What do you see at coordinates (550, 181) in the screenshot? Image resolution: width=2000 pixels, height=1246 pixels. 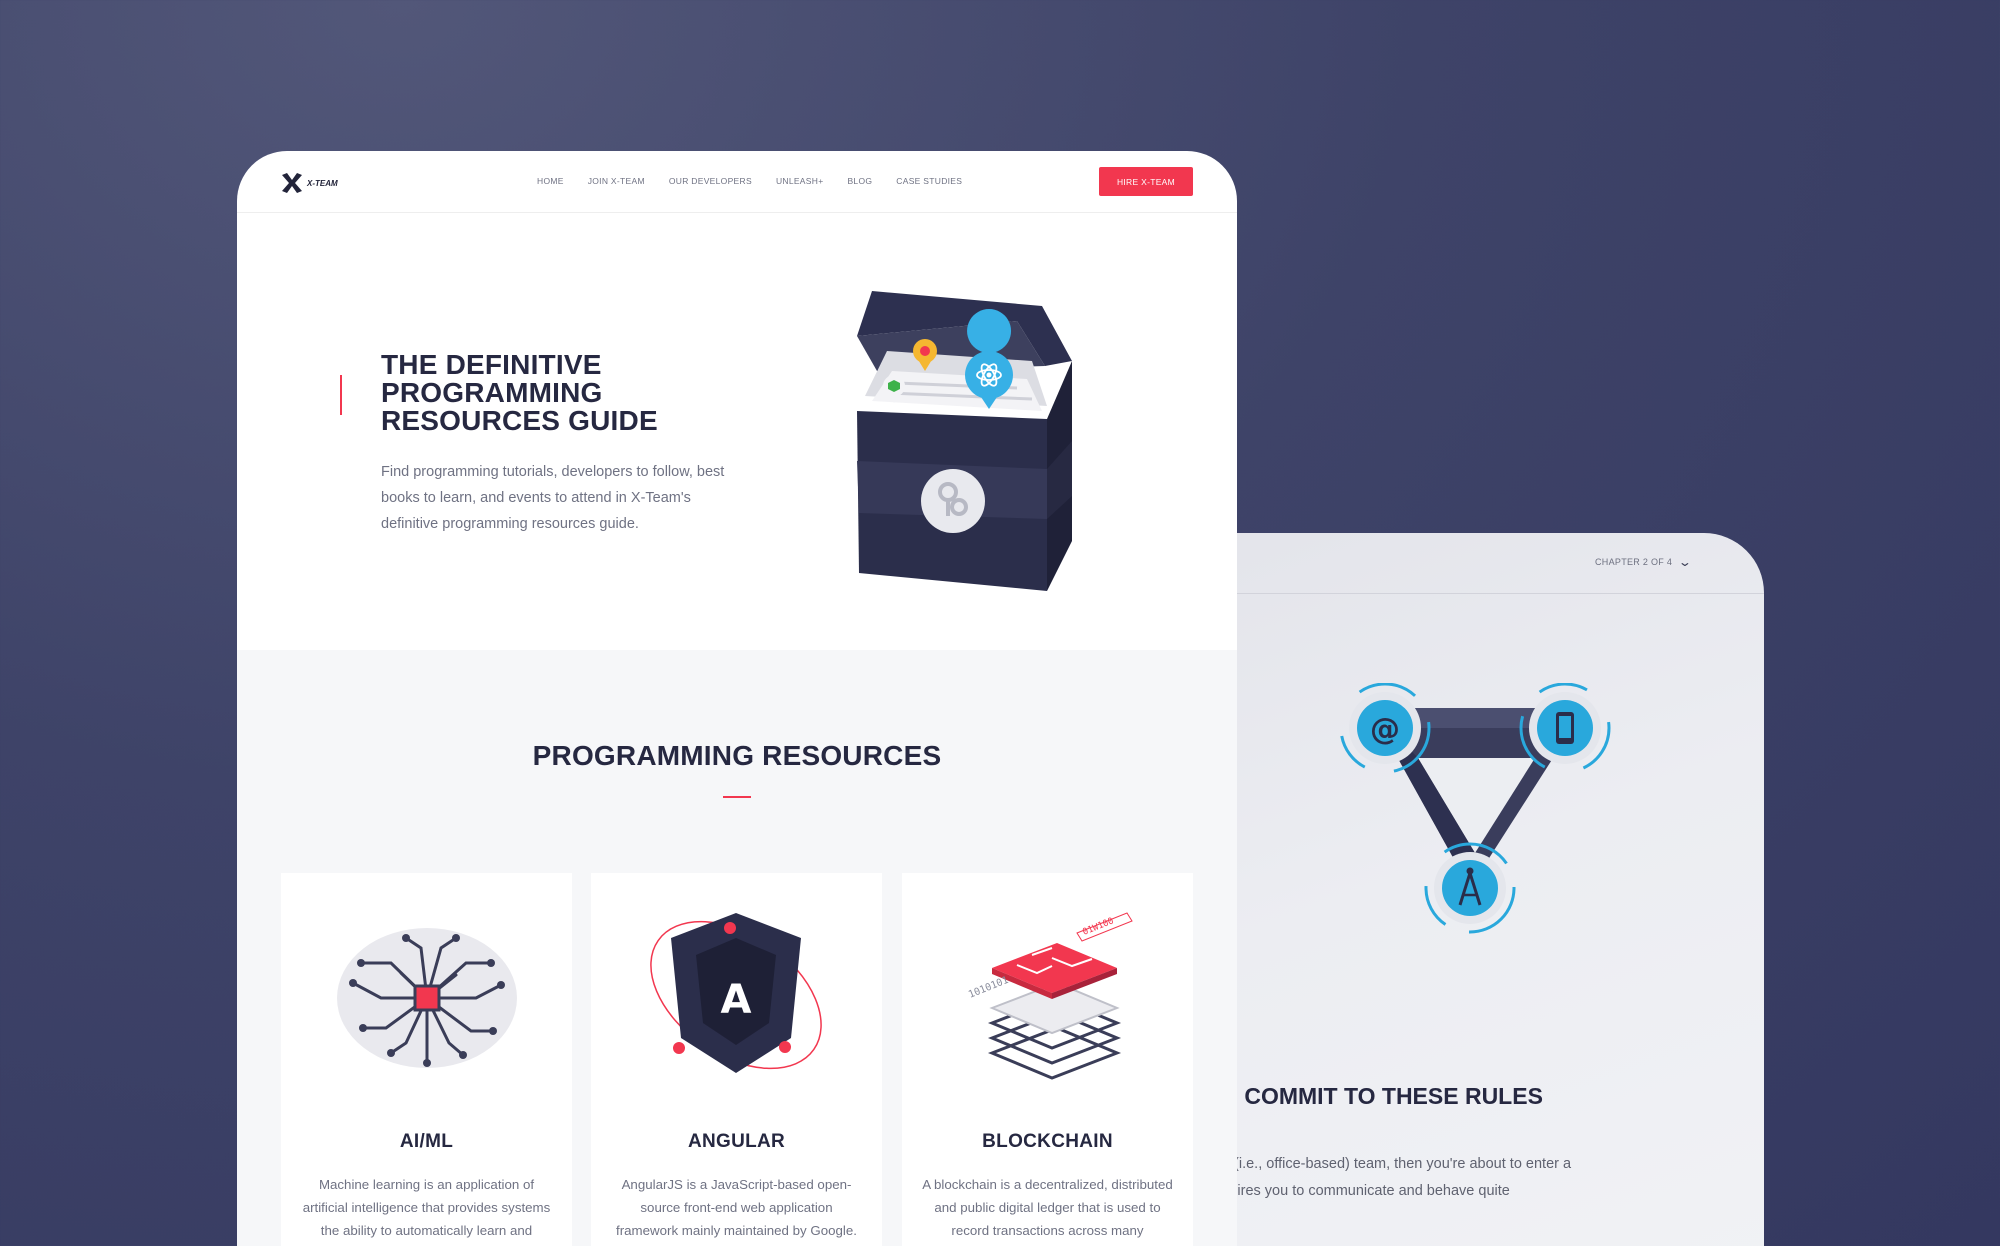 I see `nav-home: HOME` at bounding box center [550, 181].